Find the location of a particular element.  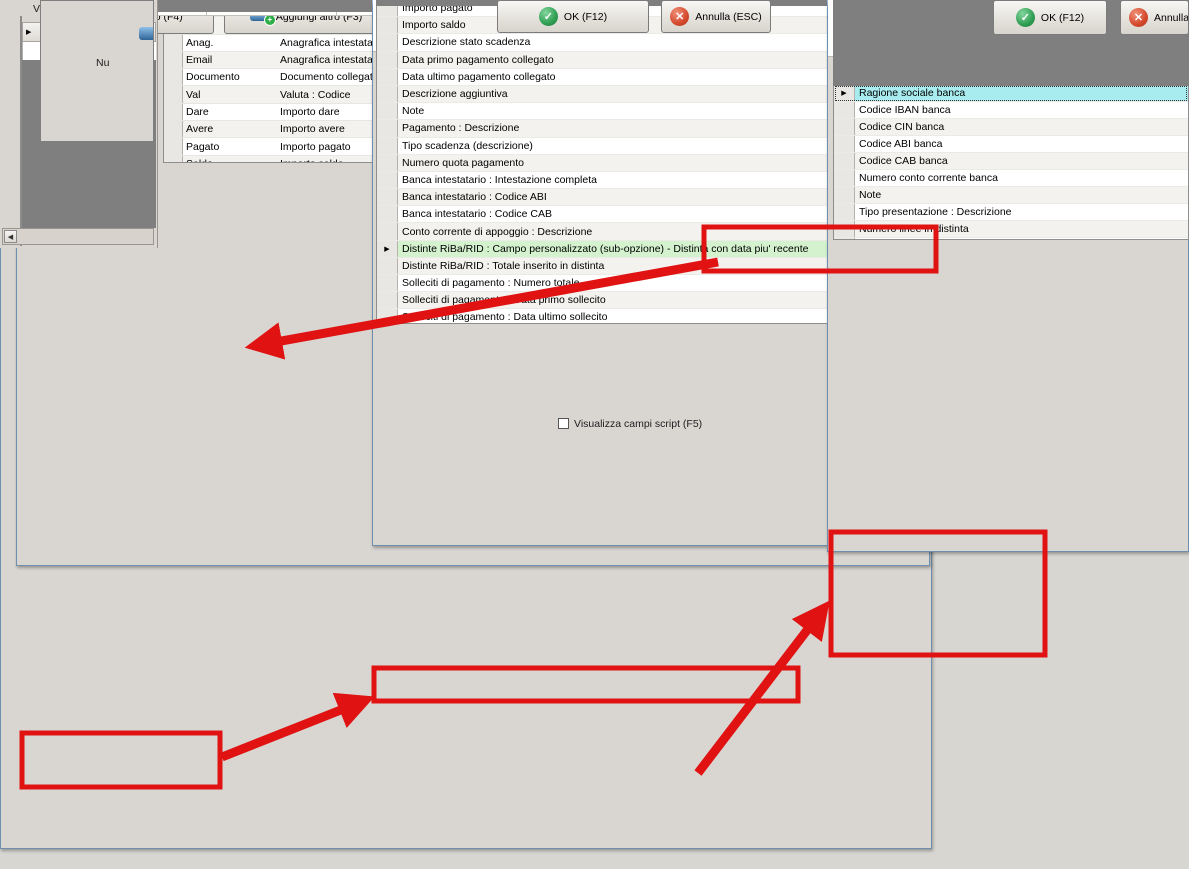

ok-check-icon: ✓ is located at coordinates (1025, 17).